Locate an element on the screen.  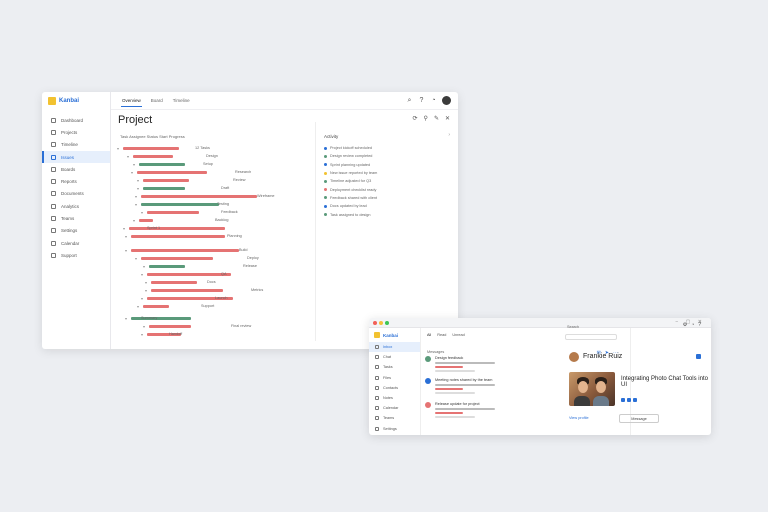
task-row: ▾ Sprint 1 is located at coordinates (213, 228).